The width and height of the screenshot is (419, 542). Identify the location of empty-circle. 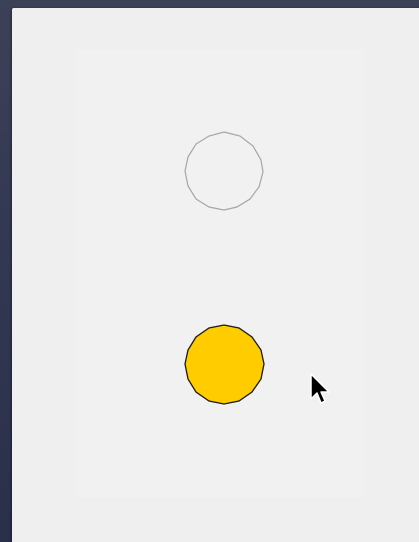
(224, 171).